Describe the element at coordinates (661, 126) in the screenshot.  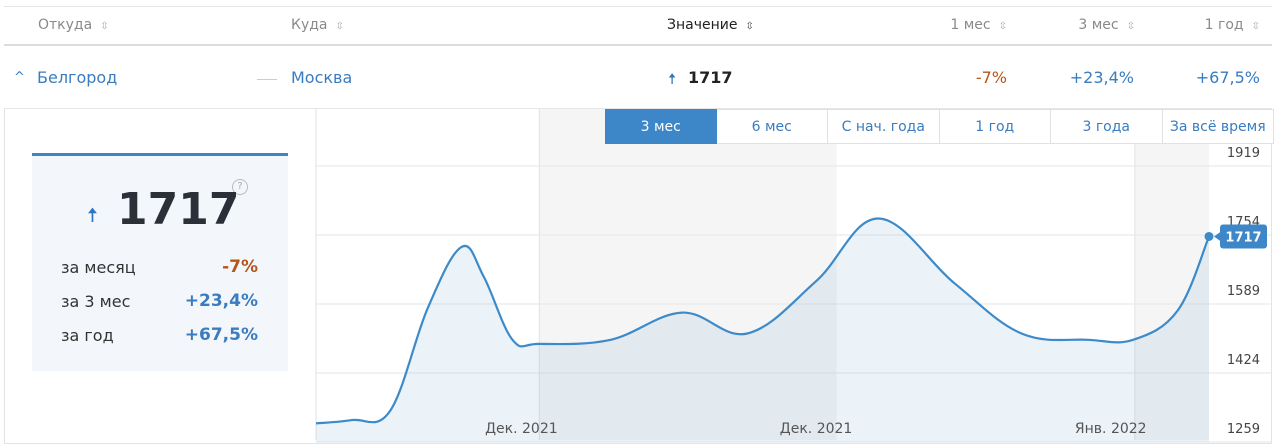
I see `tab-3-months: 3 мес` at that location.